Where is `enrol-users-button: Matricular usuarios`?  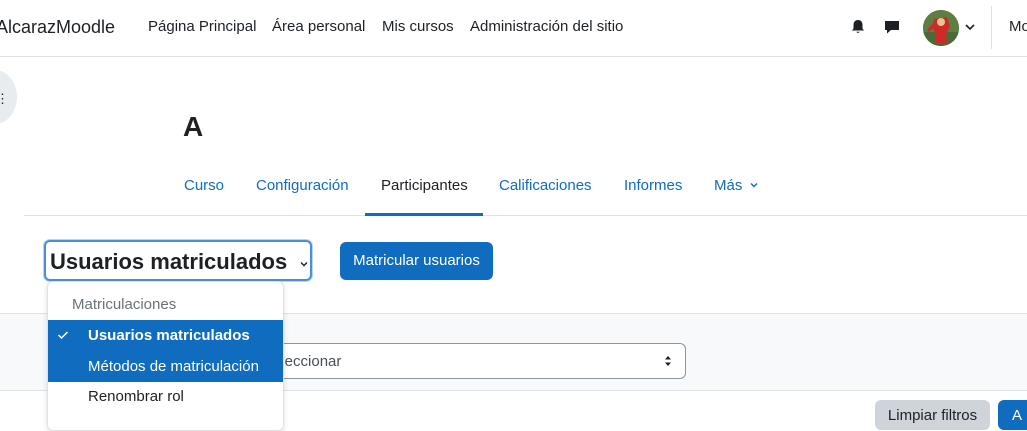 enrol-users-button: Matricular usuarios is located at coordinates (416, 261).